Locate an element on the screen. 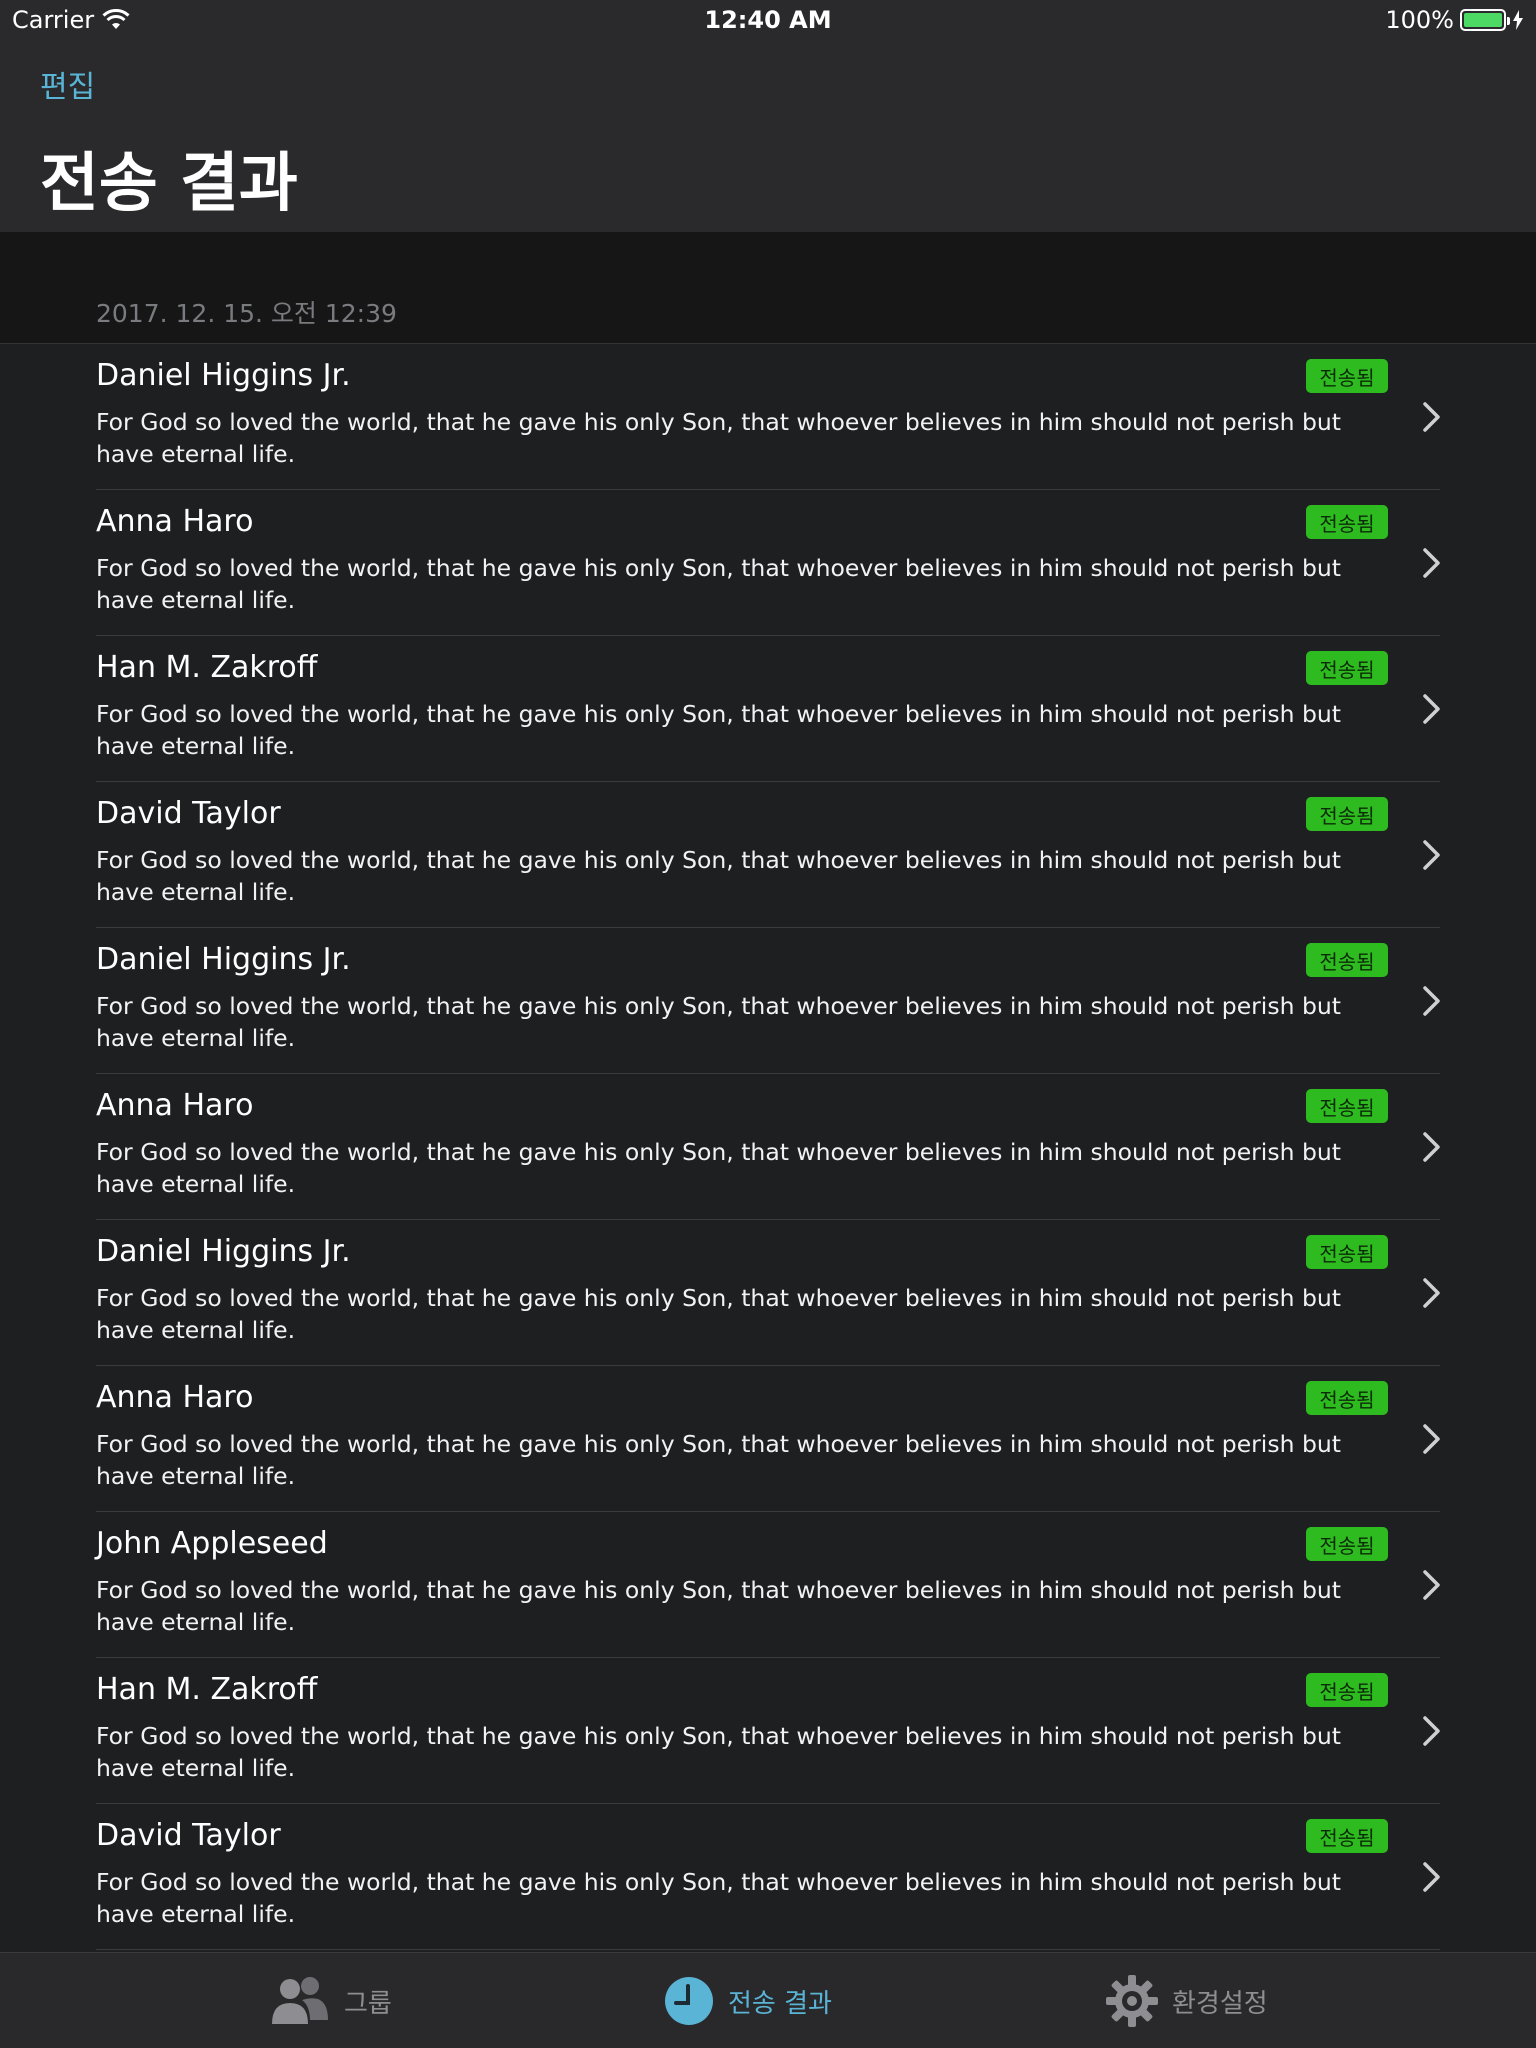 The image size is (1536, 2048). status-bar: Carrier 12:40 AM 100% is located at coordinates (768, 20).